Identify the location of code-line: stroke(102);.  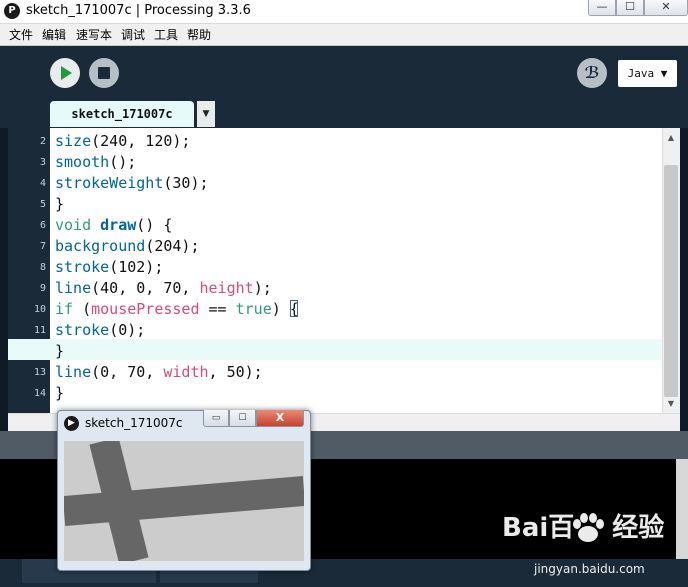
(109, 267).